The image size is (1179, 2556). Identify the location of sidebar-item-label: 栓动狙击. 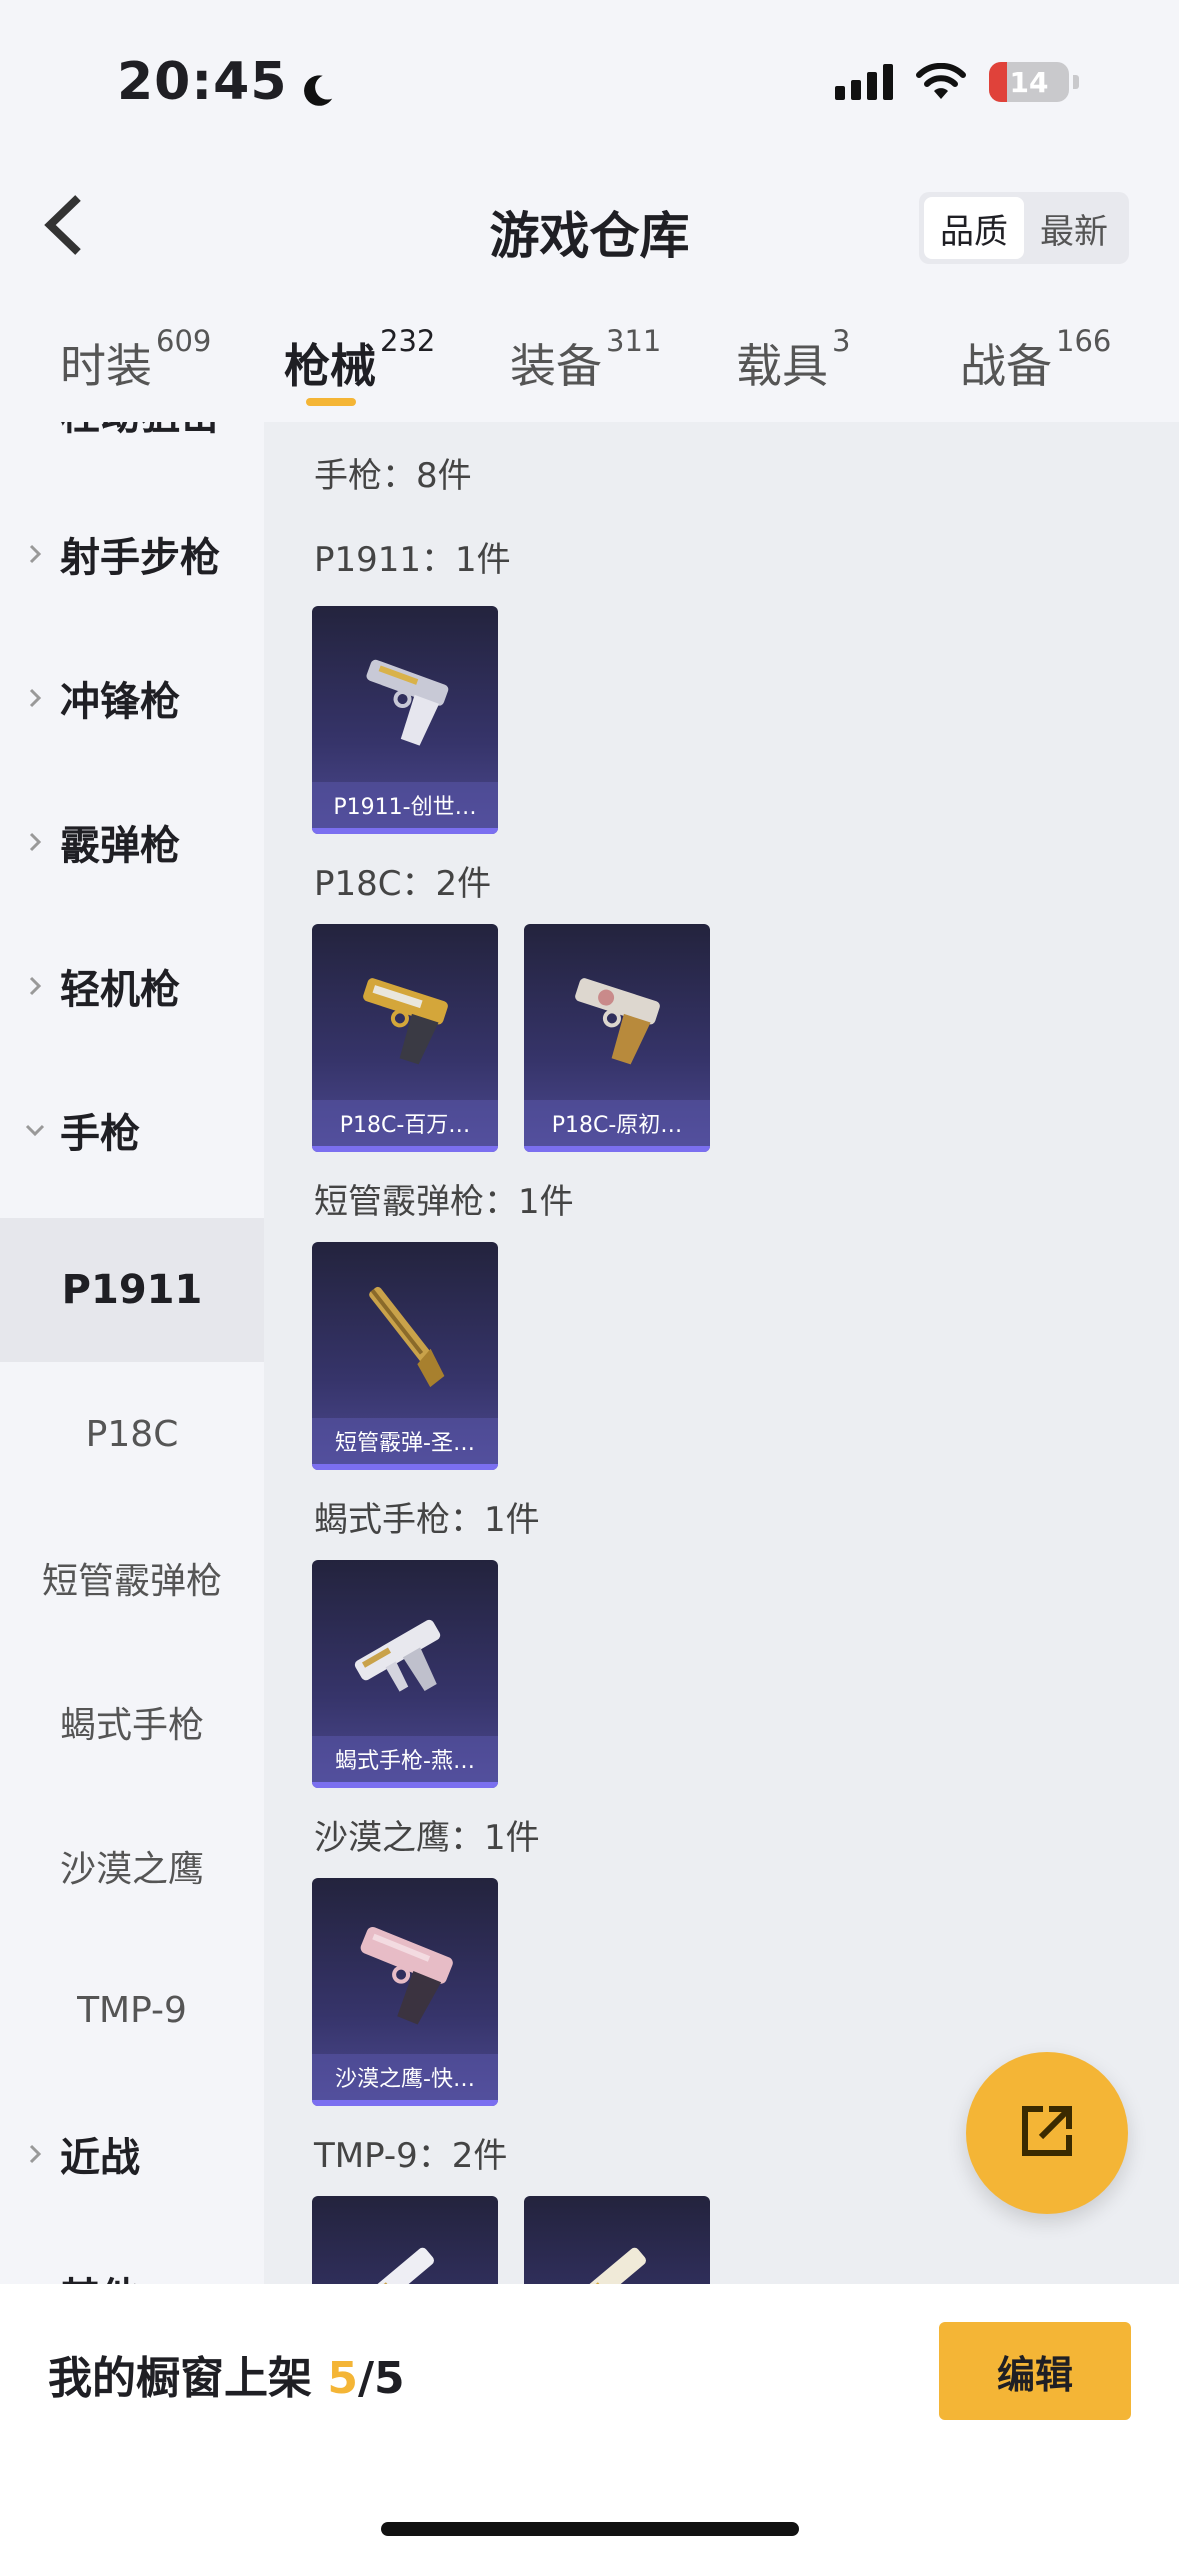
(140, 431).